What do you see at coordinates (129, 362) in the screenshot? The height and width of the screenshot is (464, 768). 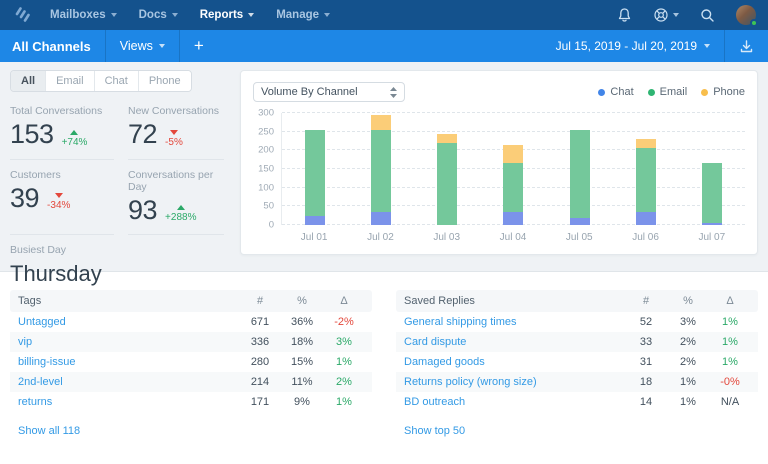 I see `row-name-link: billing-issue` at bounding box center [129, 362].